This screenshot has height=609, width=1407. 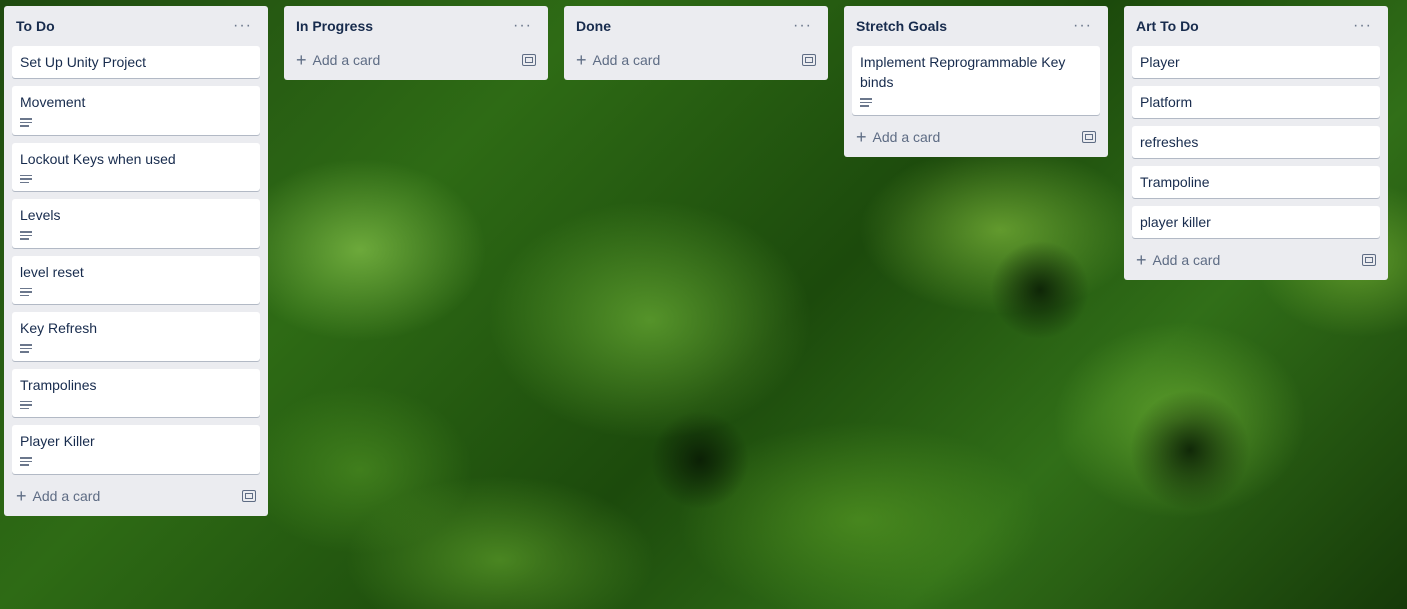 What do you see at coordinates (98, 158) in the screenshot?
I see `card-title: Lockout Keys when used` at bounding box center [98, 158].